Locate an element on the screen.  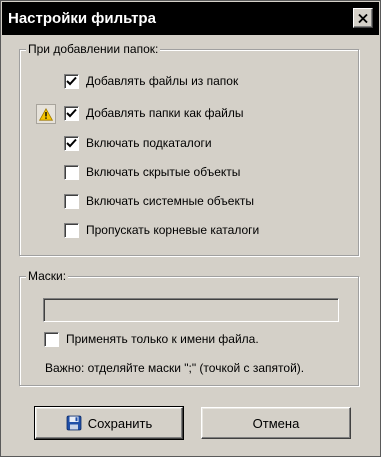
option-label: Применять только к имени файла. is located at coordinates (162, 339).